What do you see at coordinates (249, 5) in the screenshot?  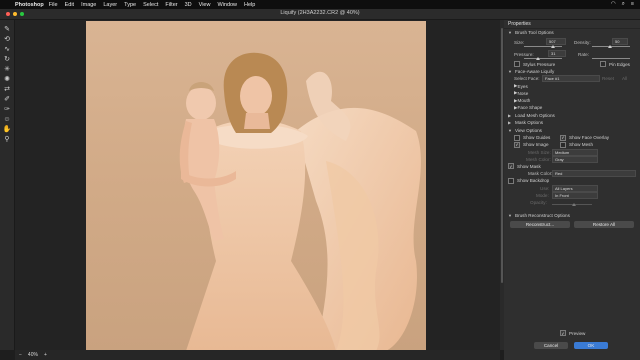 I see `menu-help: Help` at bounding box center [249, 5].